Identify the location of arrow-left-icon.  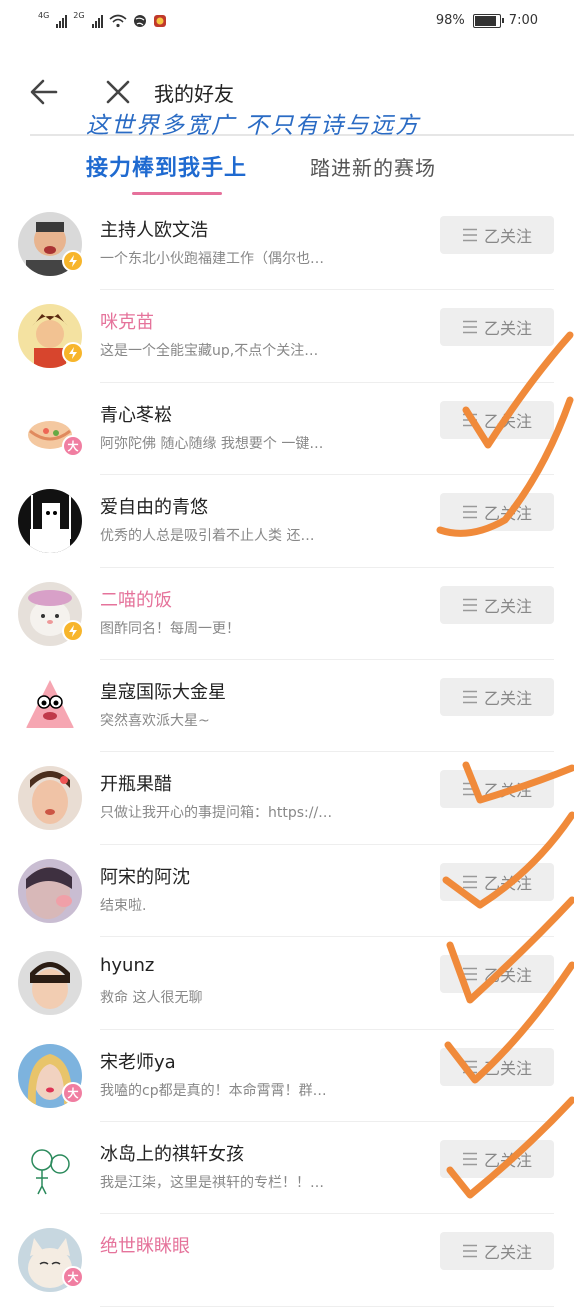
(44, 92).